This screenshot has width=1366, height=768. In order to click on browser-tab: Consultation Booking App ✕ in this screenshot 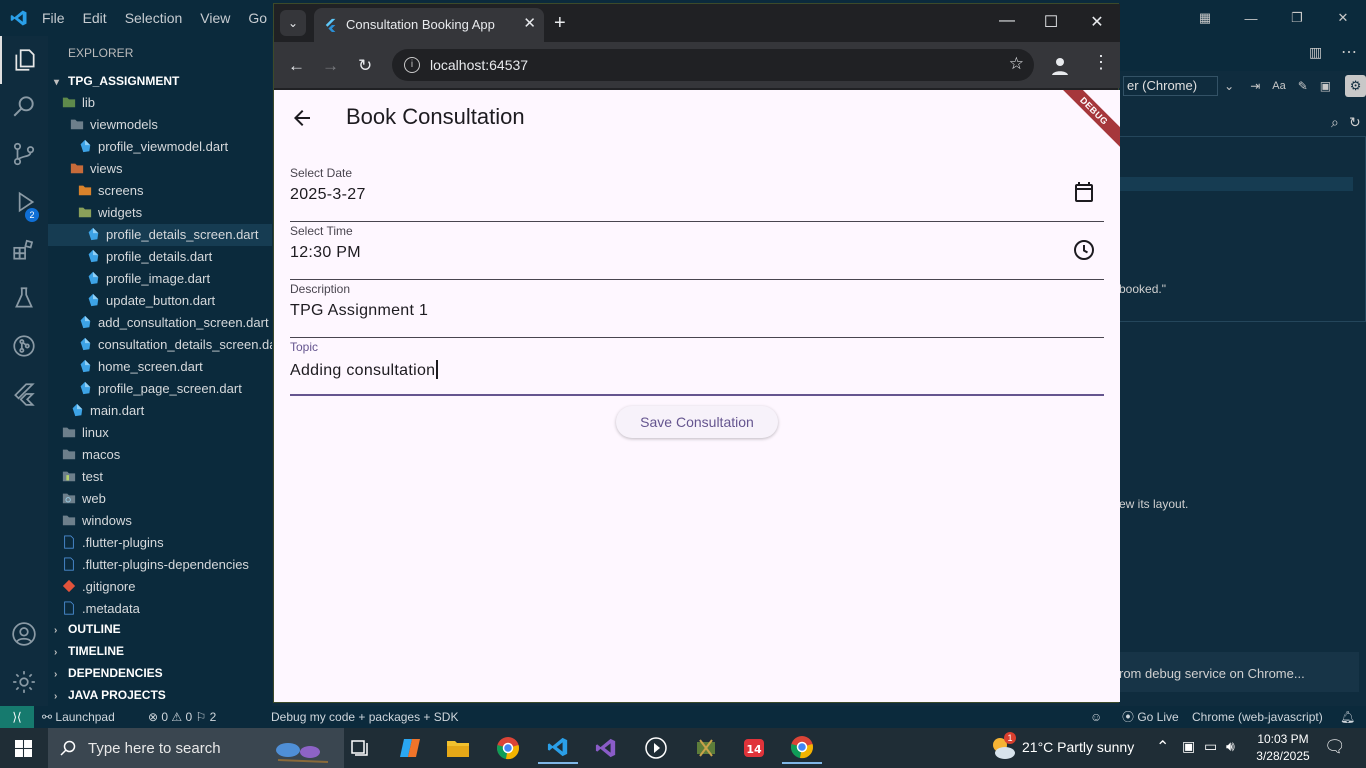, I will do `click(429, 25)`.